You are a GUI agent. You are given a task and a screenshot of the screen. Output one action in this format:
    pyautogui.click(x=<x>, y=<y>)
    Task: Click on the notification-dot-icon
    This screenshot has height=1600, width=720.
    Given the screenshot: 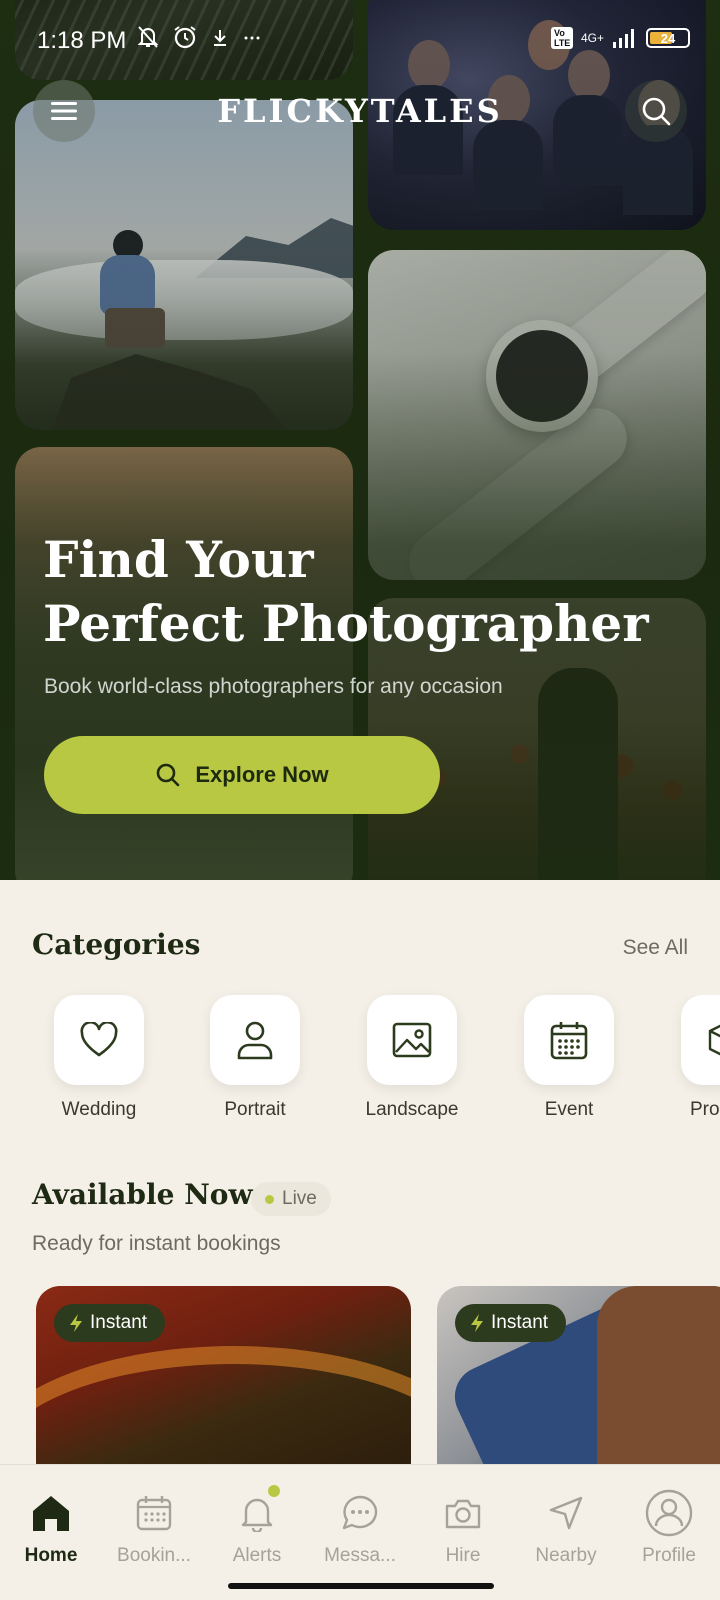 What is the action you would take?
    pyautogui.click(x=274, y=1491)
    